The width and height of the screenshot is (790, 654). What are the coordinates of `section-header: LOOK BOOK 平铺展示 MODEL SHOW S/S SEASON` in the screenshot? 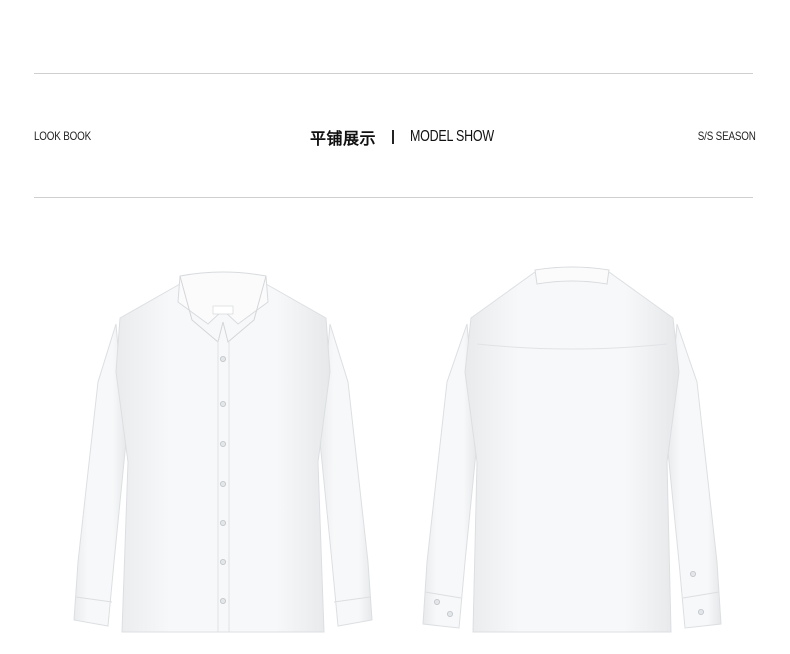 It's located at (395, 137).